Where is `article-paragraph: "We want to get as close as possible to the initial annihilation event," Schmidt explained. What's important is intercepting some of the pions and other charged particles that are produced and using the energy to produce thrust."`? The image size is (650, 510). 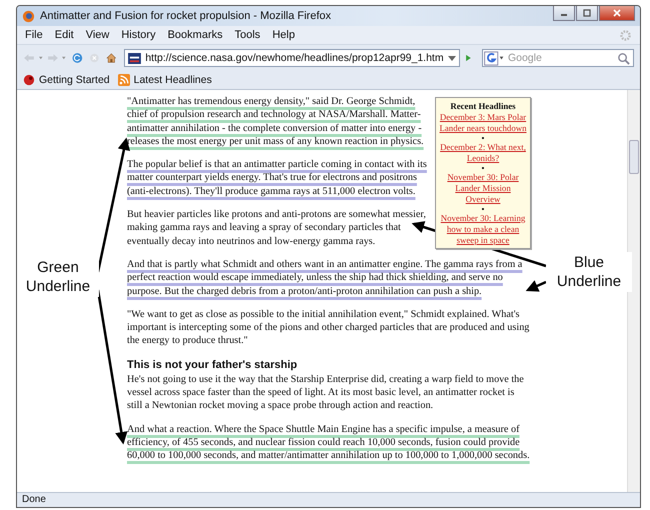 article-paragraph: "We want to get as close as possible to the initial annihilation event," Schmidt explained. What's important is intercepting some of the pions and other charged particles that are produced and using the energy to produce thrust." is located at coordinates (328, 328).